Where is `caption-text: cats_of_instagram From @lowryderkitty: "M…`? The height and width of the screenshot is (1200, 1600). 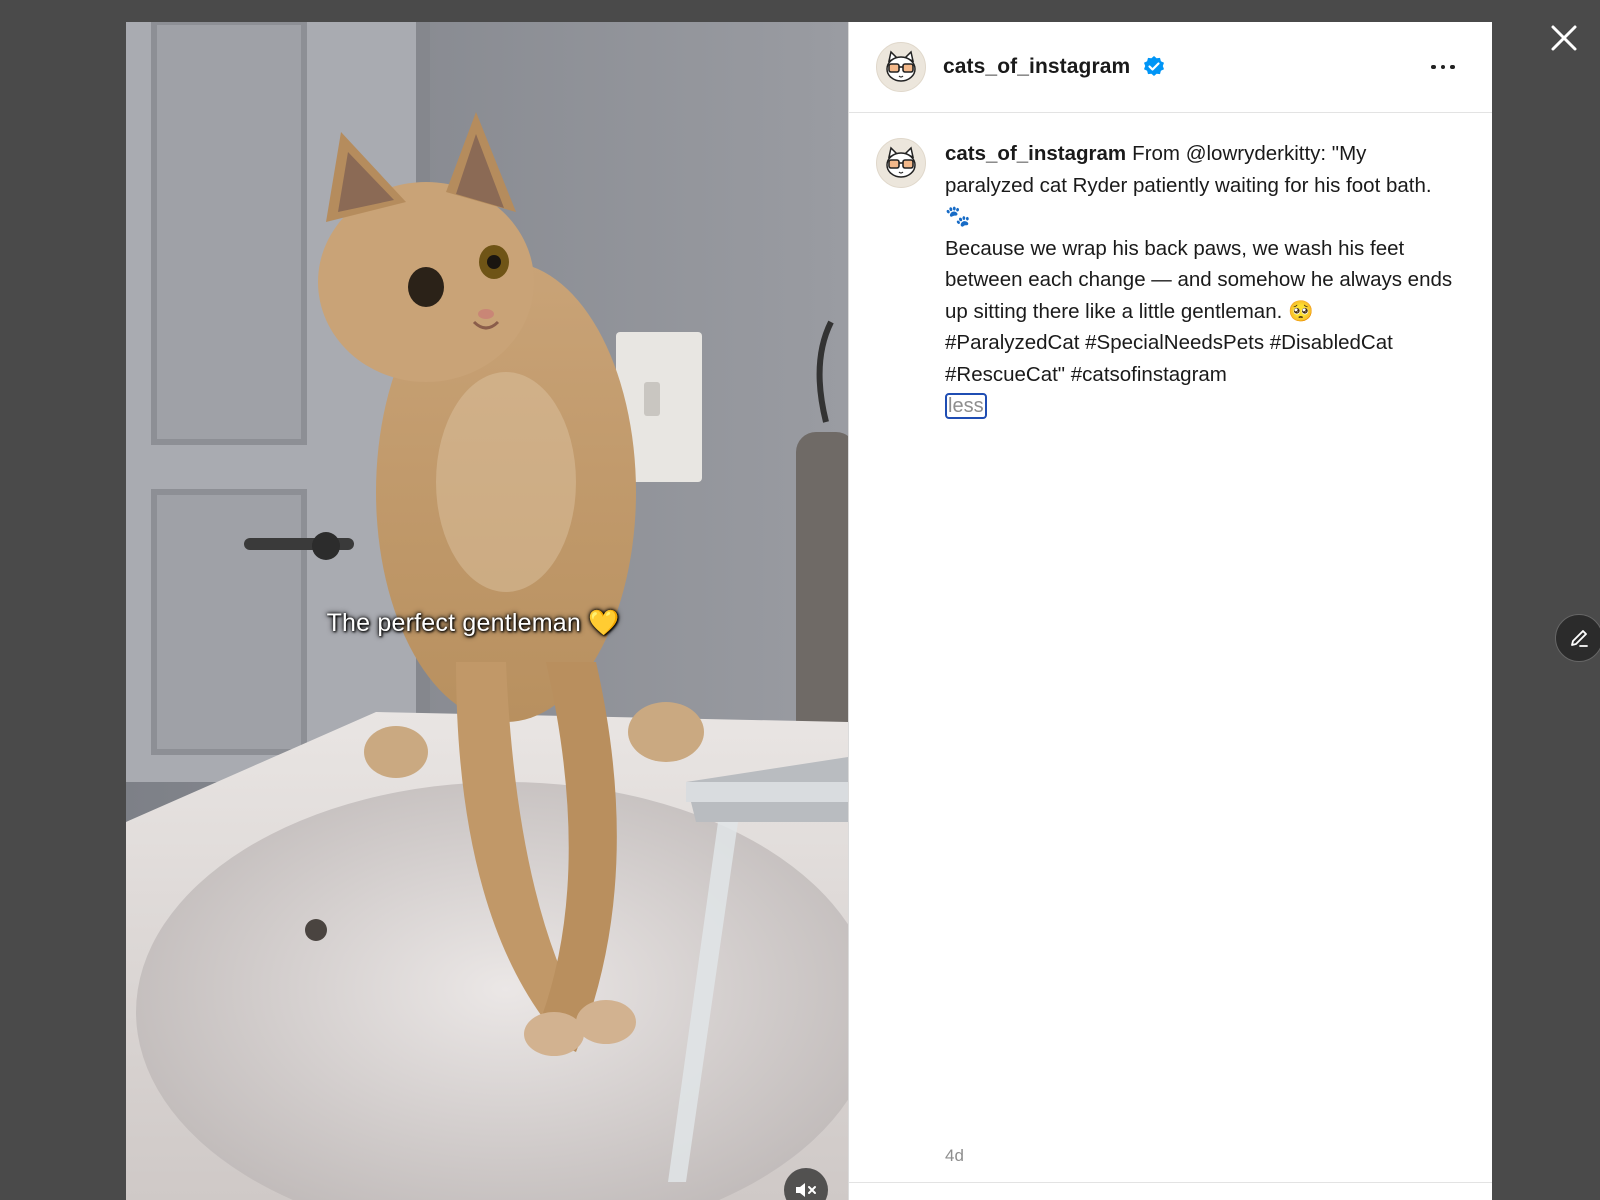
caption-text: cats_of_instagram From @lowryderkitty: "M… is located at coordinates (1200, 280).